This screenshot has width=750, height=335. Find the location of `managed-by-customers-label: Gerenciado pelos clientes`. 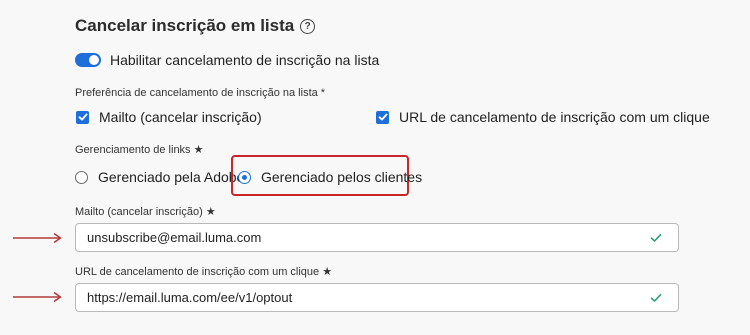

managed-by-customers-label: Gerenciado pelos clientes is located at coordinates (342, 177).